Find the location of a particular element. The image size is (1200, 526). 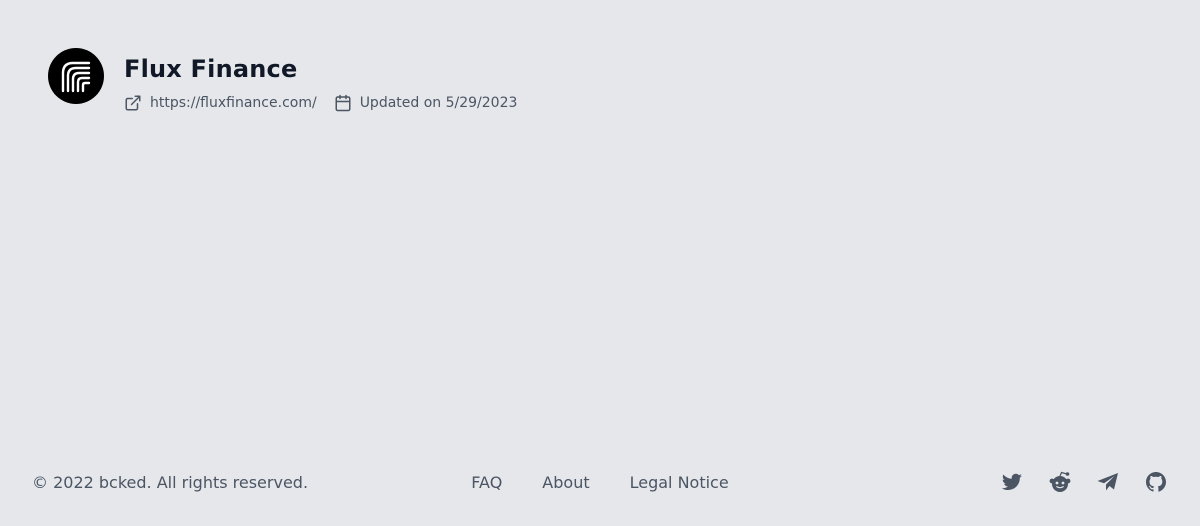

updated-date: Updated on 5/29/2023 is located at coordinates (426, 103).